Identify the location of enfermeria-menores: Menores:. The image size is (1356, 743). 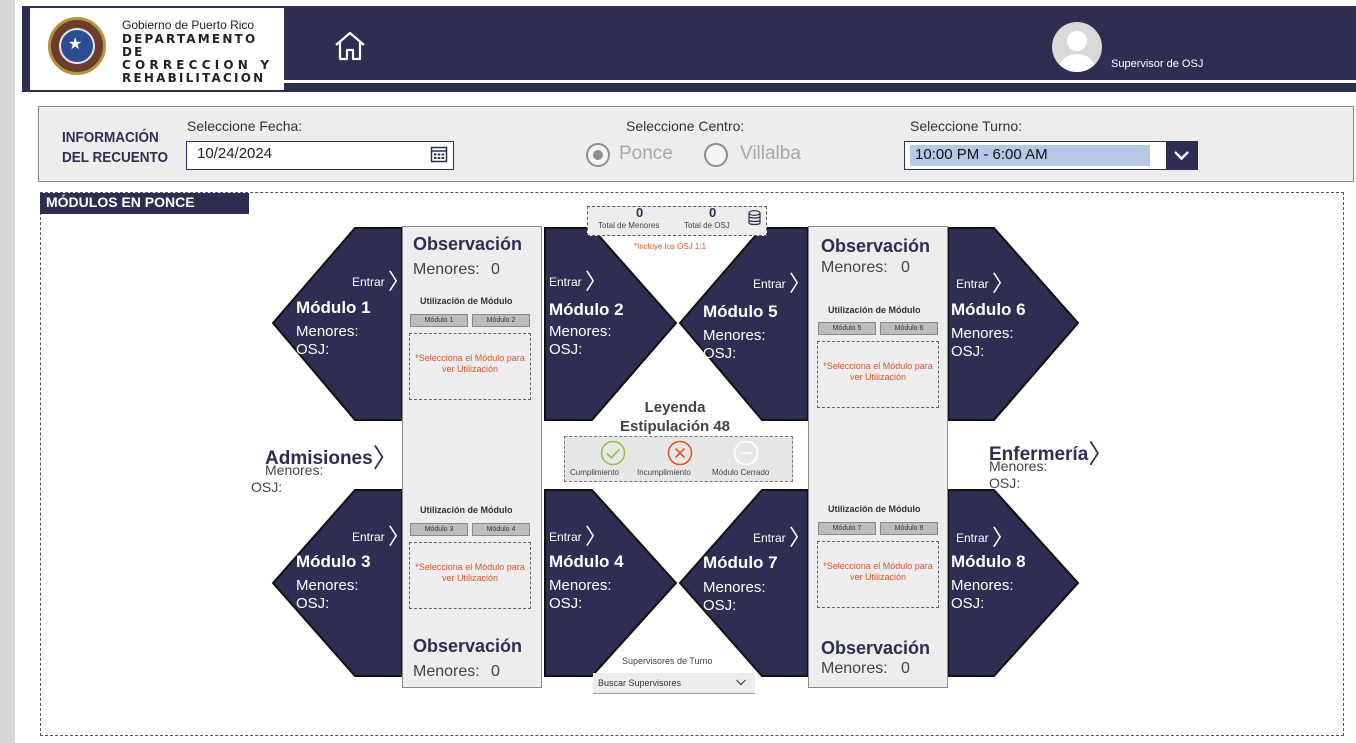
(1018, 466).